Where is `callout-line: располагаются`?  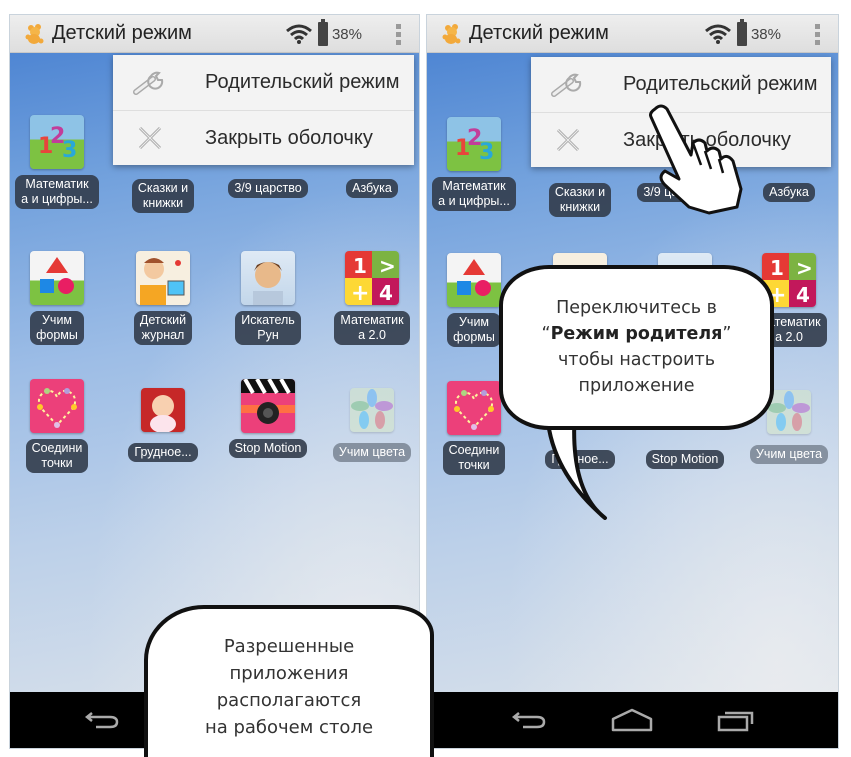
callout-line: располагаются is located at coordinates (289, 700).